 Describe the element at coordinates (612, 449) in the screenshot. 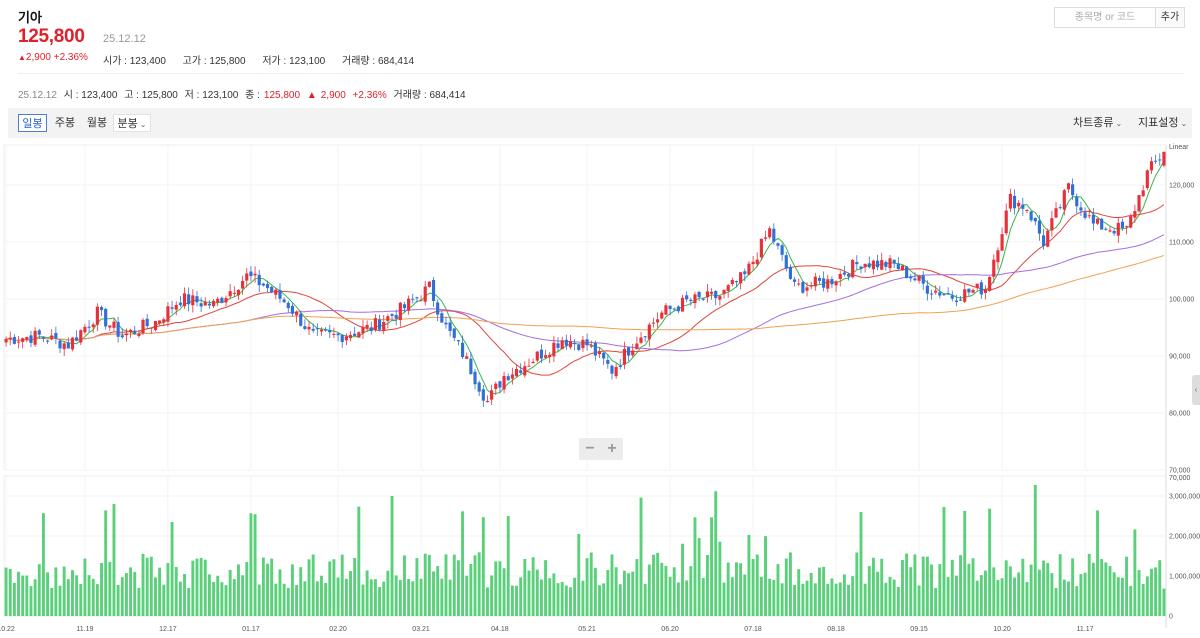

I see `zoom-in-button: +` at that location.